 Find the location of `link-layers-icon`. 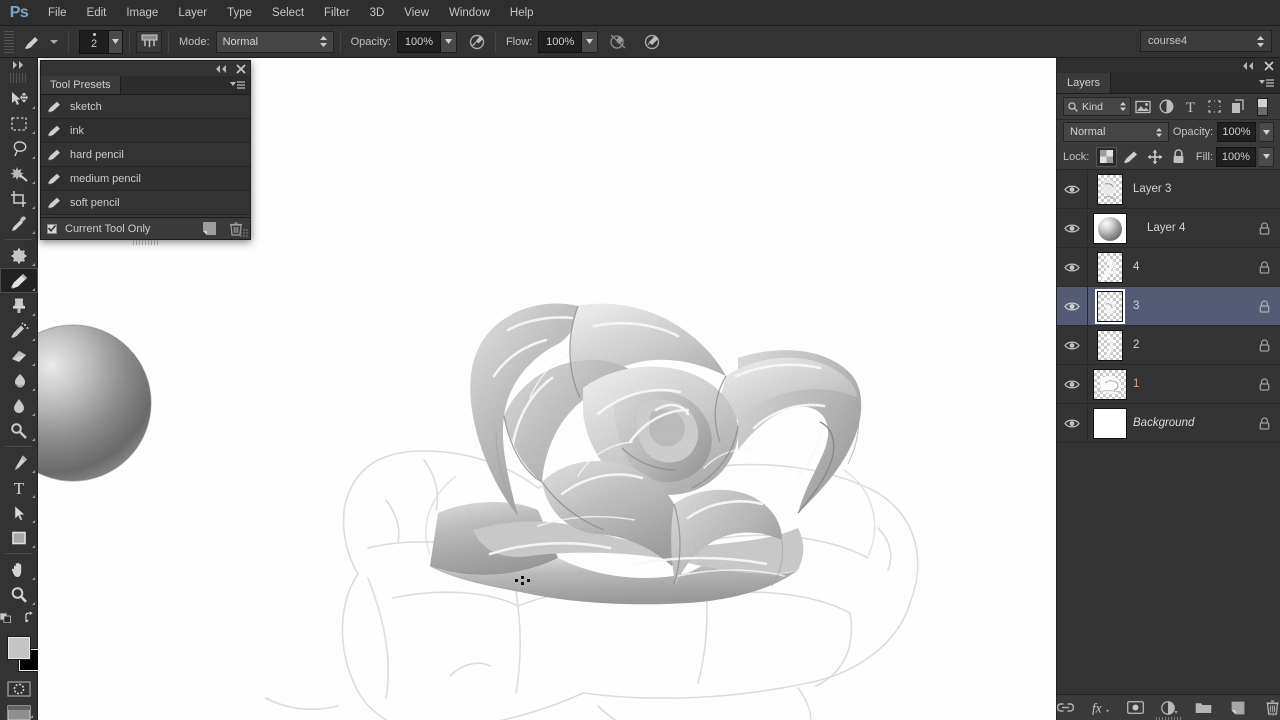

link-layers-icon is located at coordinates (1066, 708).